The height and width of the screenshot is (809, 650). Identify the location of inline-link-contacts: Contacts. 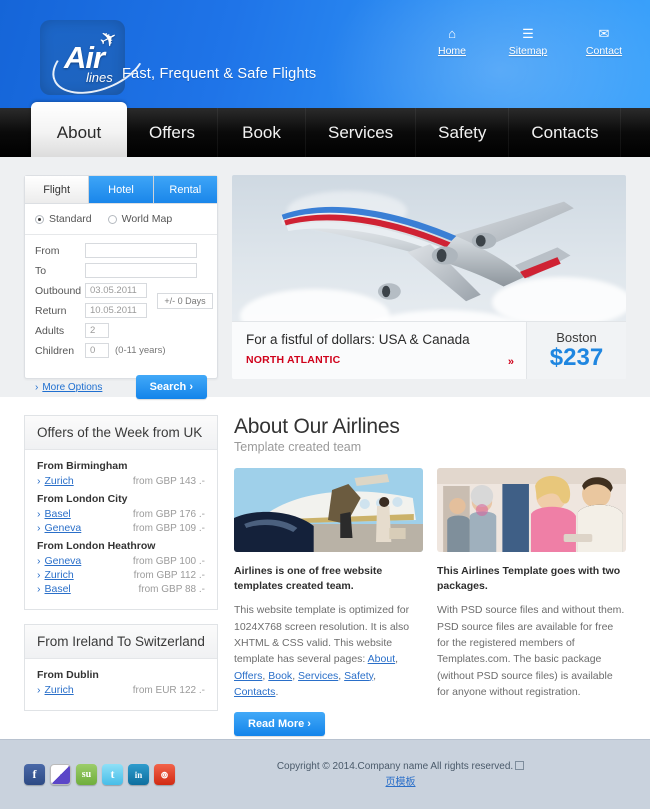
(254, 692).